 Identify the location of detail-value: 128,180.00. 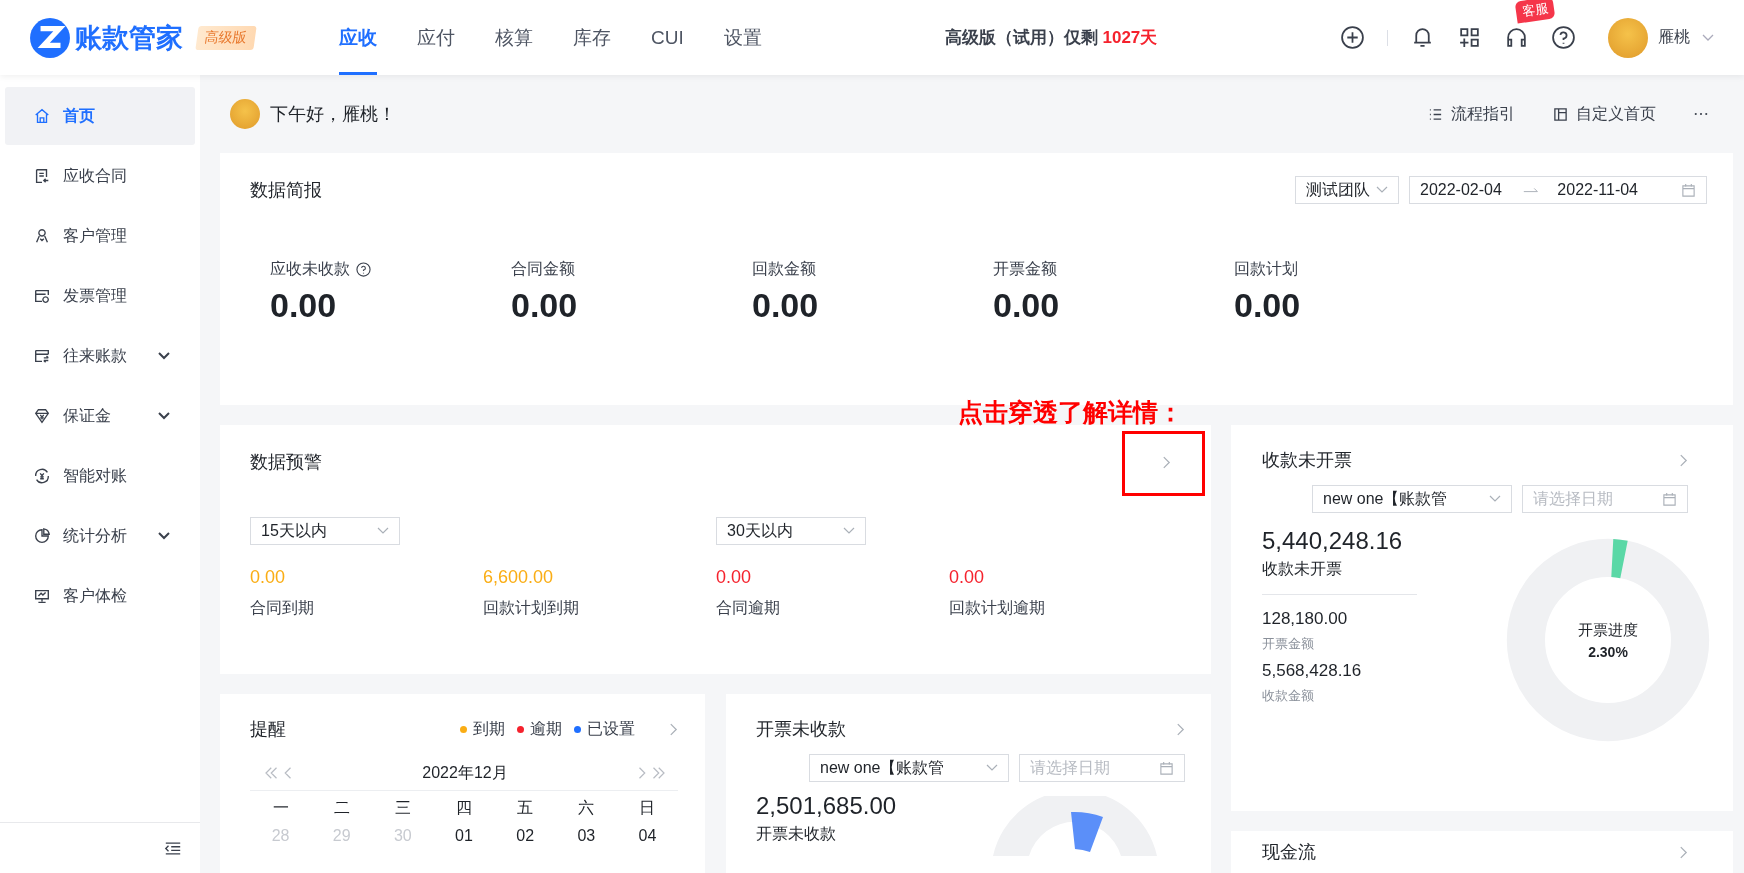
(1305, 619).